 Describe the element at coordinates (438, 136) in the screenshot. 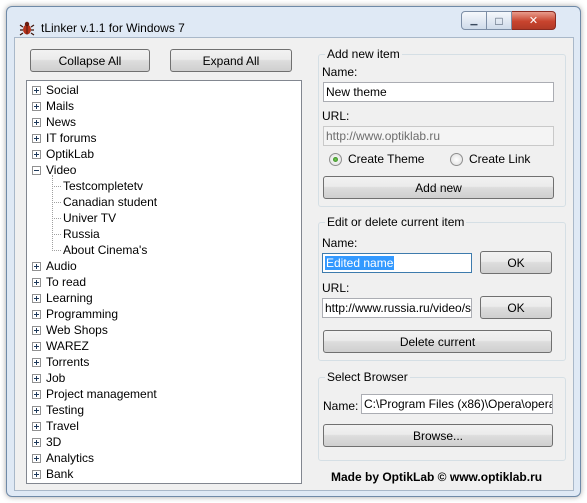

I see `add-url-input: http://www.optiklab.ru` at that location.